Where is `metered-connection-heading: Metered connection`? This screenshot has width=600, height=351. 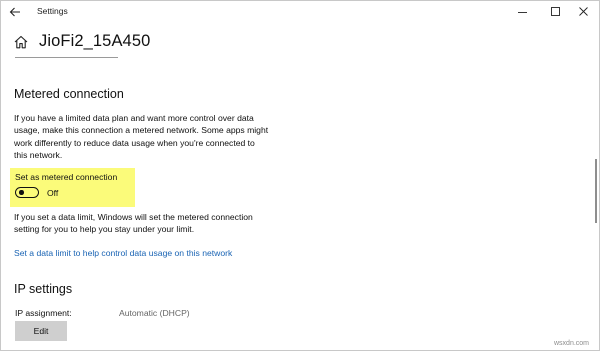
metered-connection-heading: Metered connection is located at coordinates (69, 94).